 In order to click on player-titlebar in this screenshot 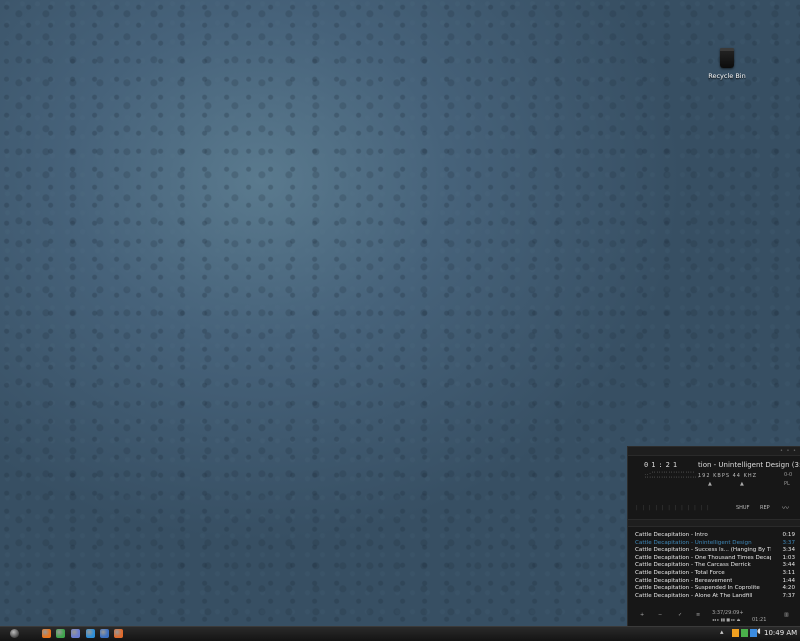, I will do `click(714, 451)`.